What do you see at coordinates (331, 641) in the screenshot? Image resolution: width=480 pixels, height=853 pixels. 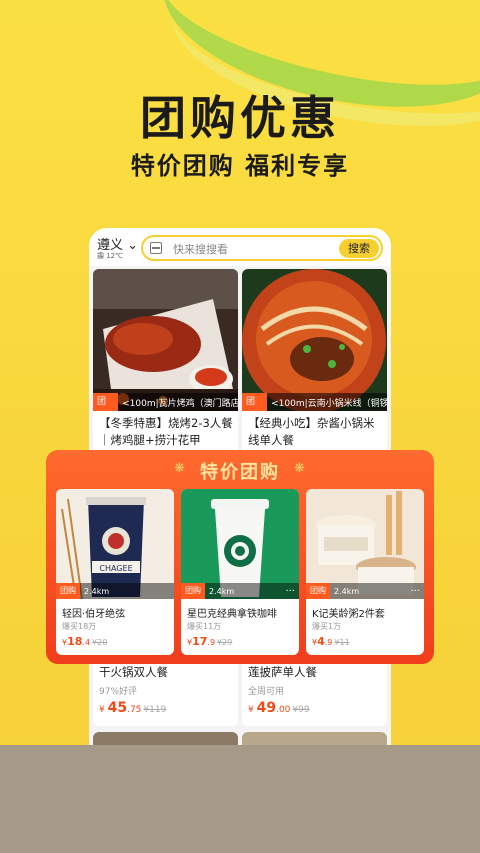 I see `deal-price: ¥4.9 ¥11` at bounding box center [331, 641].